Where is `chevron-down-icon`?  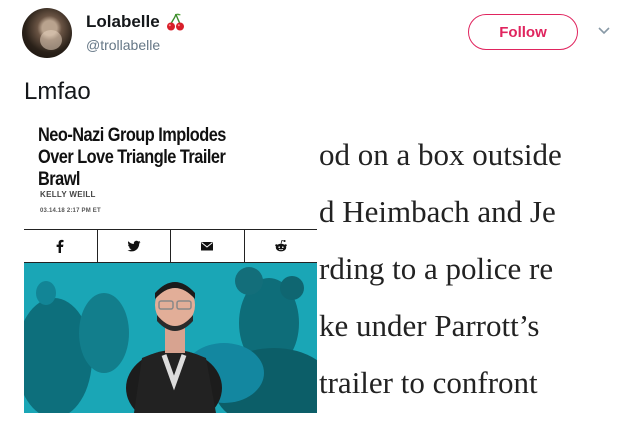
chevron-down-icon is located at coordinates (604, 30).